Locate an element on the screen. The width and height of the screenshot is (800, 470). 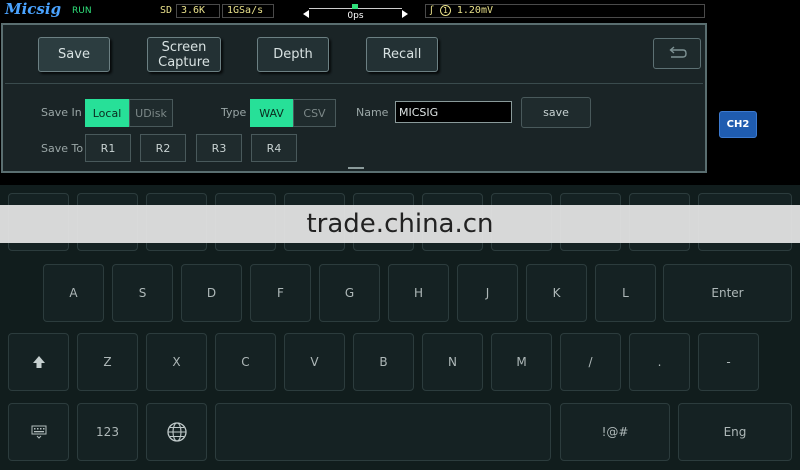
panel-drag-handle is located at coordinates (356, 168).